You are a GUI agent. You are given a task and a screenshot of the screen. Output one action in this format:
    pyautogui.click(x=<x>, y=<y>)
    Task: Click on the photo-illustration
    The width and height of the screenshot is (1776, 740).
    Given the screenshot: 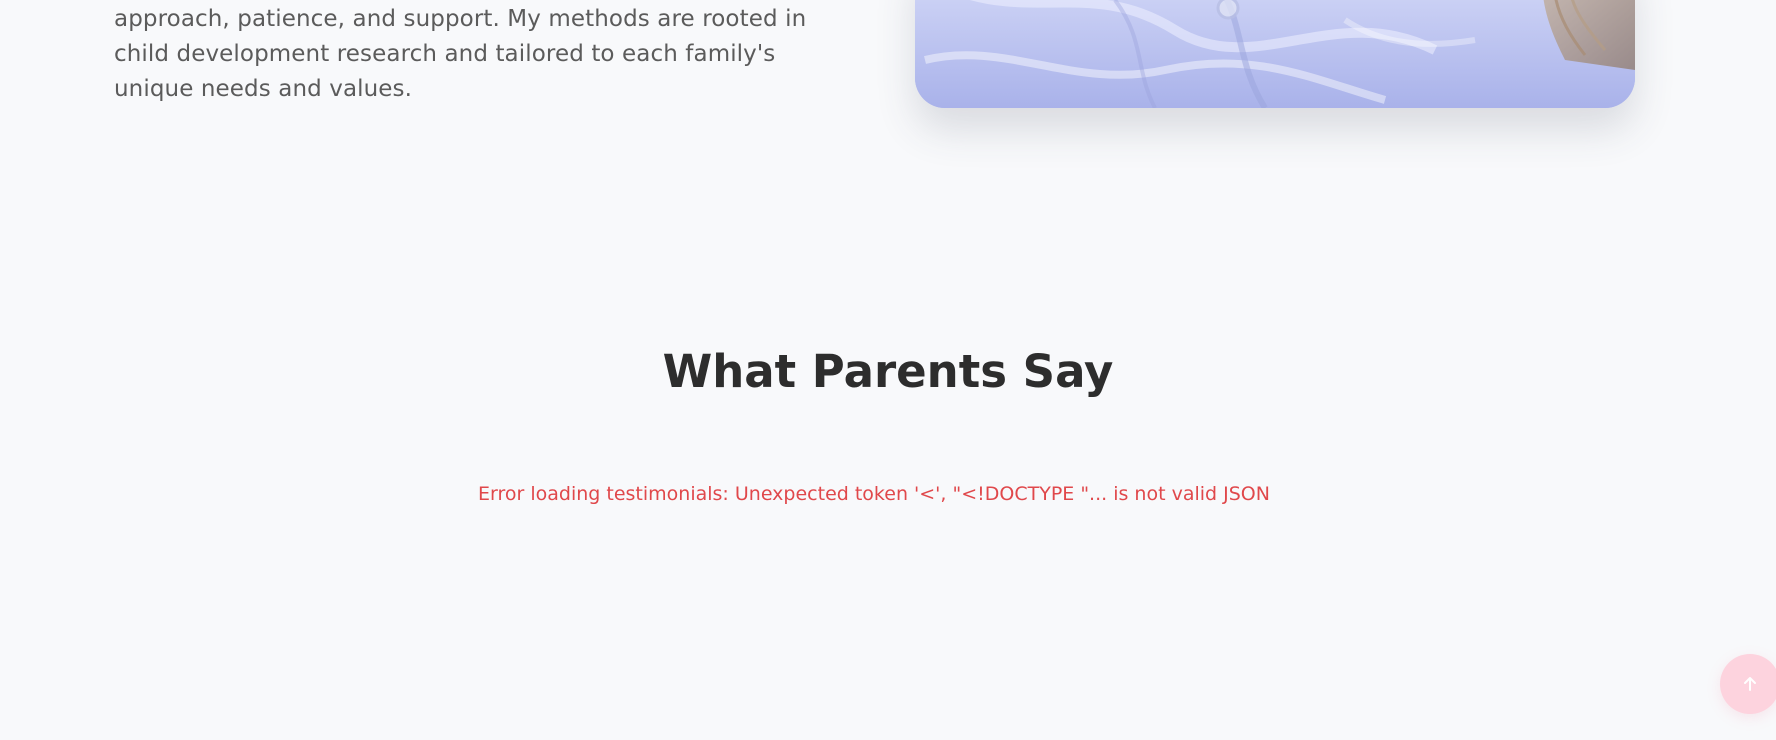 What is the action you would take?
    pyautogui.click(x=1275, y=54)
    